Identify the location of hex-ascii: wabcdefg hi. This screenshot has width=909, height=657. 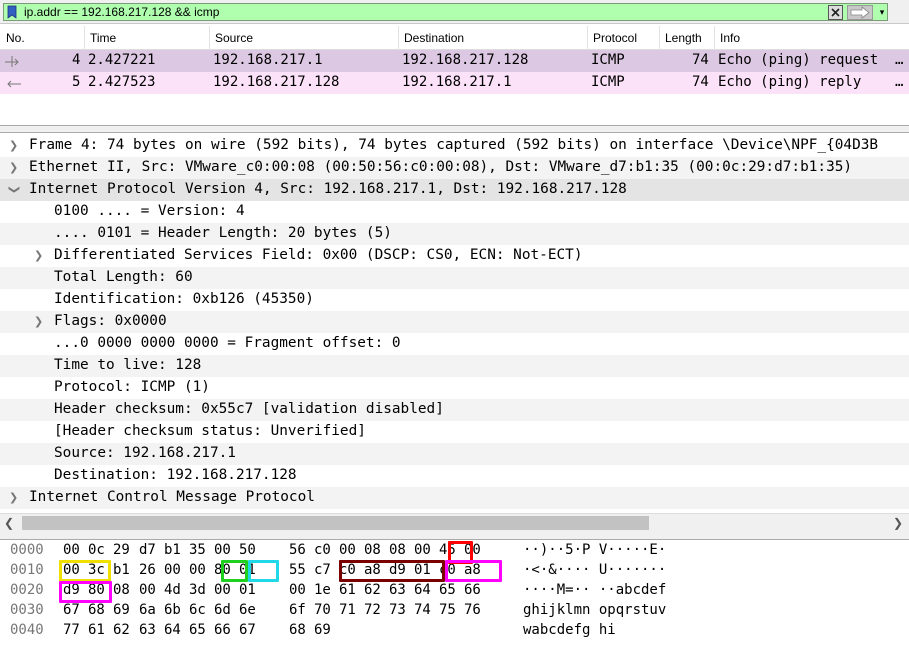
(569, 630).